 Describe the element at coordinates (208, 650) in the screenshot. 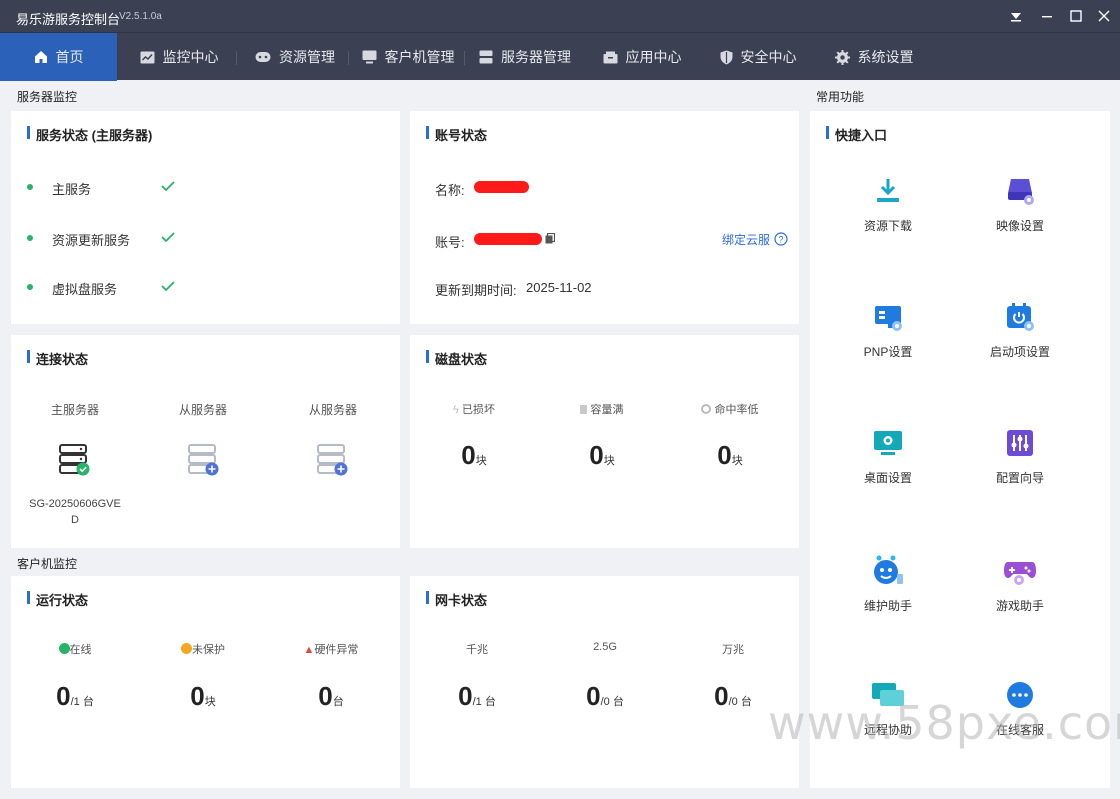

I see `stat-label: 未保护` at that location.